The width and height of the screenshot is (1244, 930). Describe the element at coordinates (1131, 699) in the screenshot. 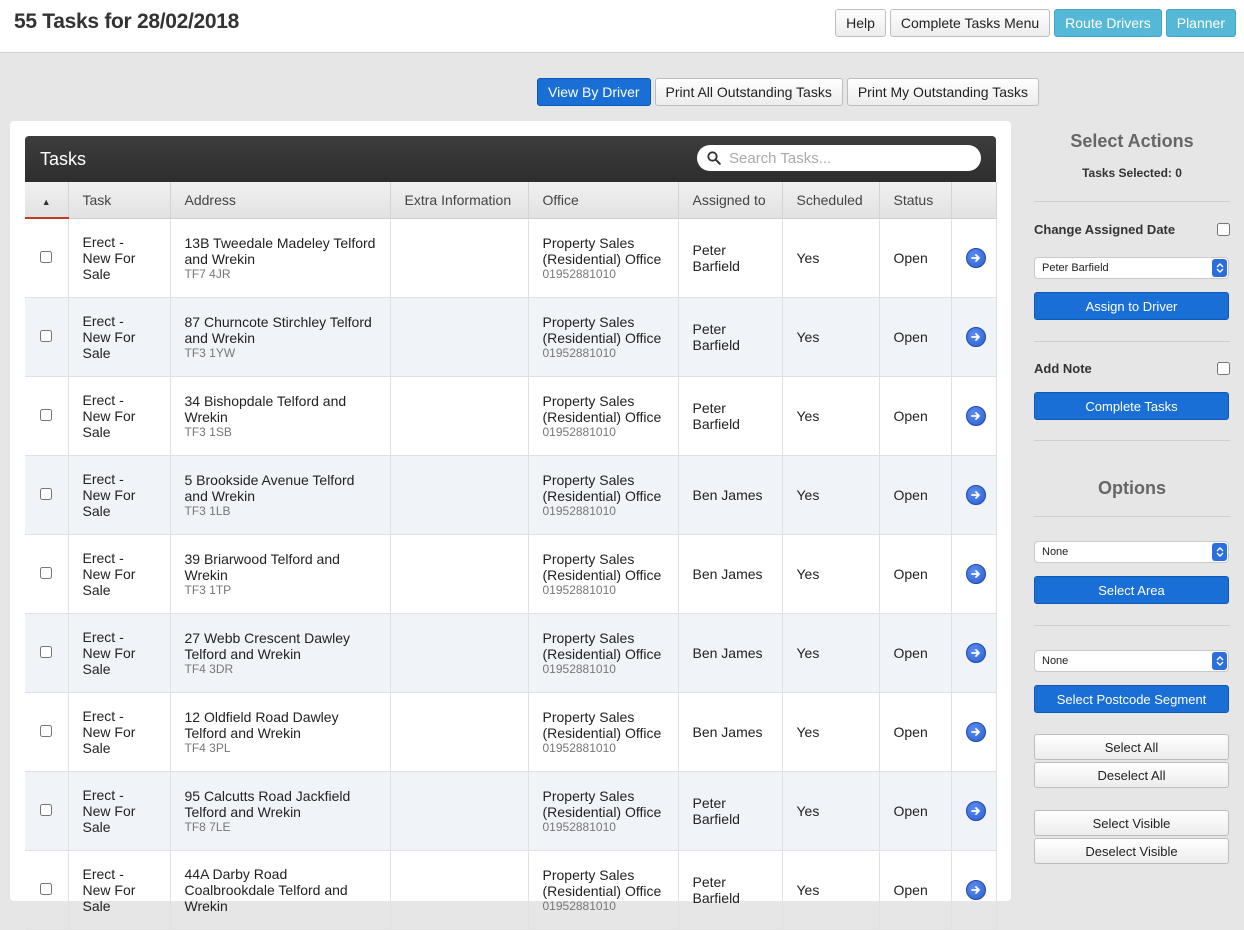

I see `select-postcode-segment-button: Select Postcode Segment` at that location.